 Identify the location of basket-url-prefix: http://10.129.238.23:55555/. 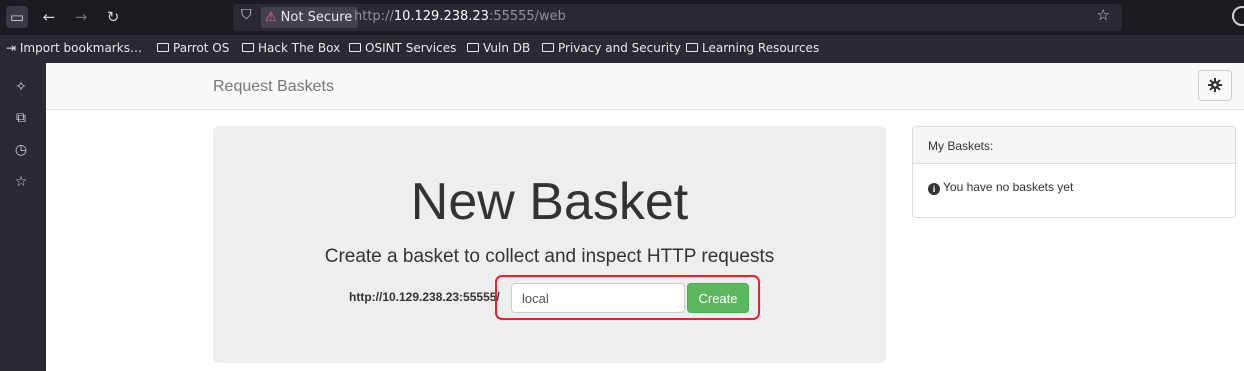
(424, 297).